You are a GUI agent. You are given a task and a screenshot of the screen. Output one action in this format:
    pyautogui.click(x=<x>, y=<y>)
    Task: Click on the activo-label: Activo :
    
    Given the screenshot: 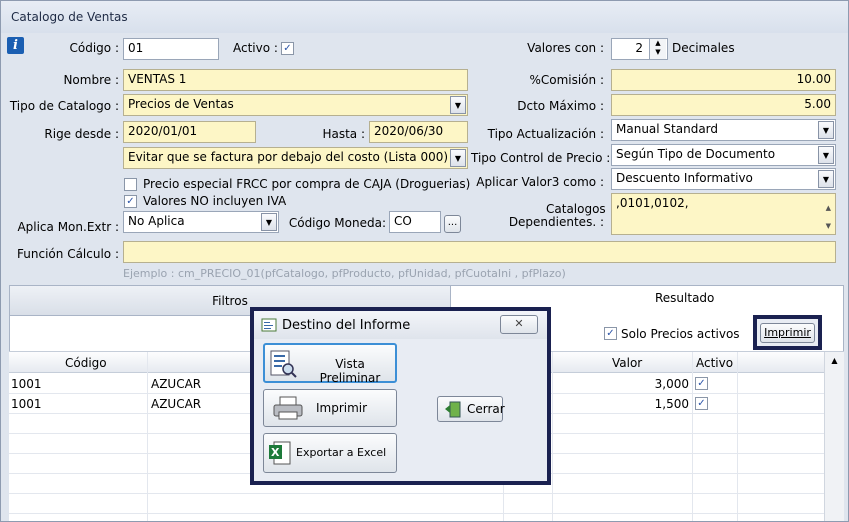 What is the action you would take?
    pyautogui.click(x=255, y=48)
    